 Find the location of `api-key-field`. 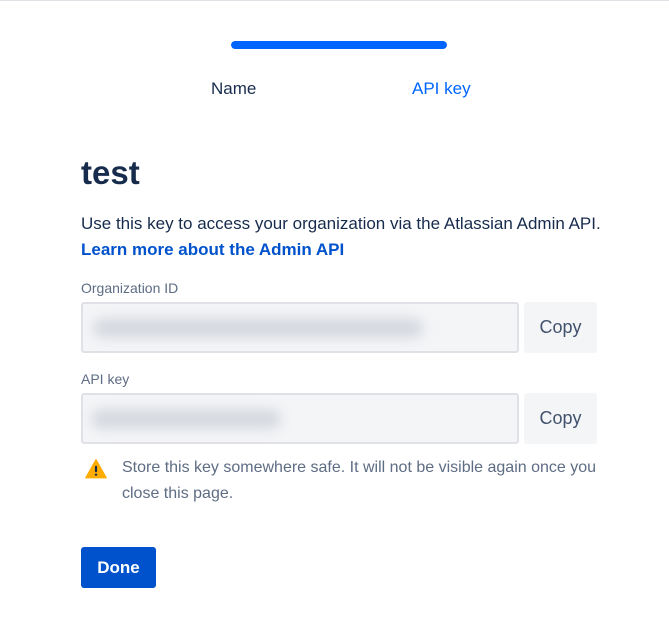

api-key-field is located at coordinates (300, 418).